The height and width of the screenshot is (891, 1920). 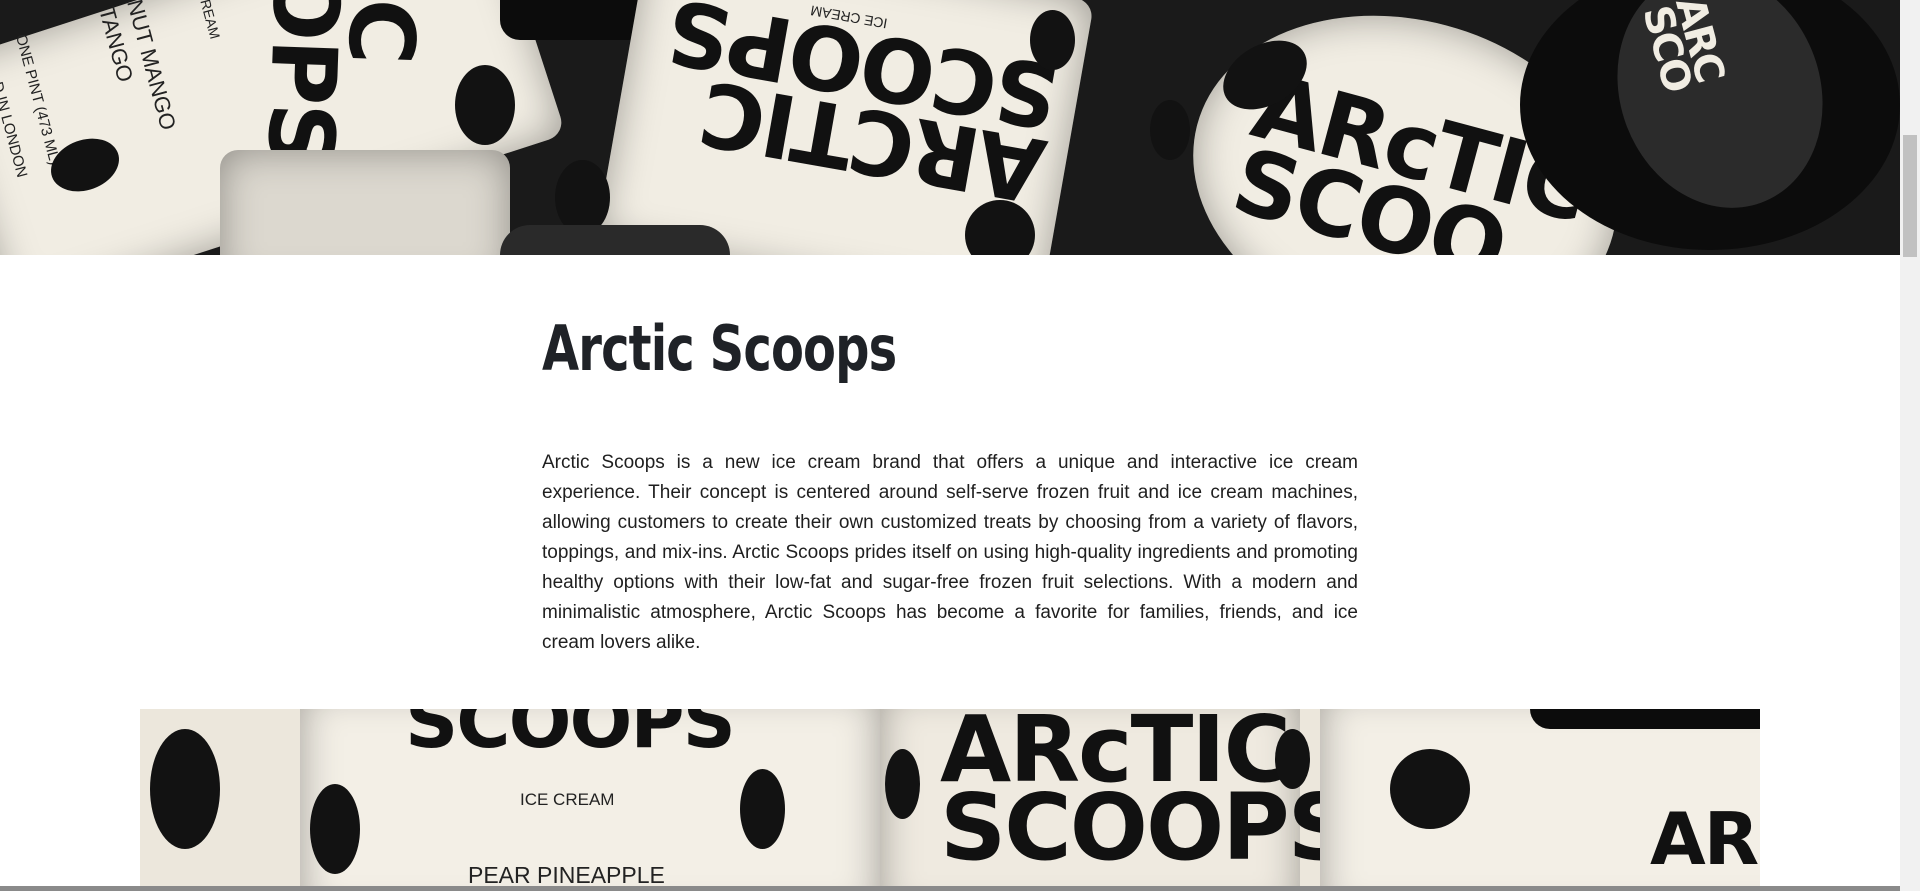 I want to click on tub-left-brand: IC OPS, so click(x=341, y=84).